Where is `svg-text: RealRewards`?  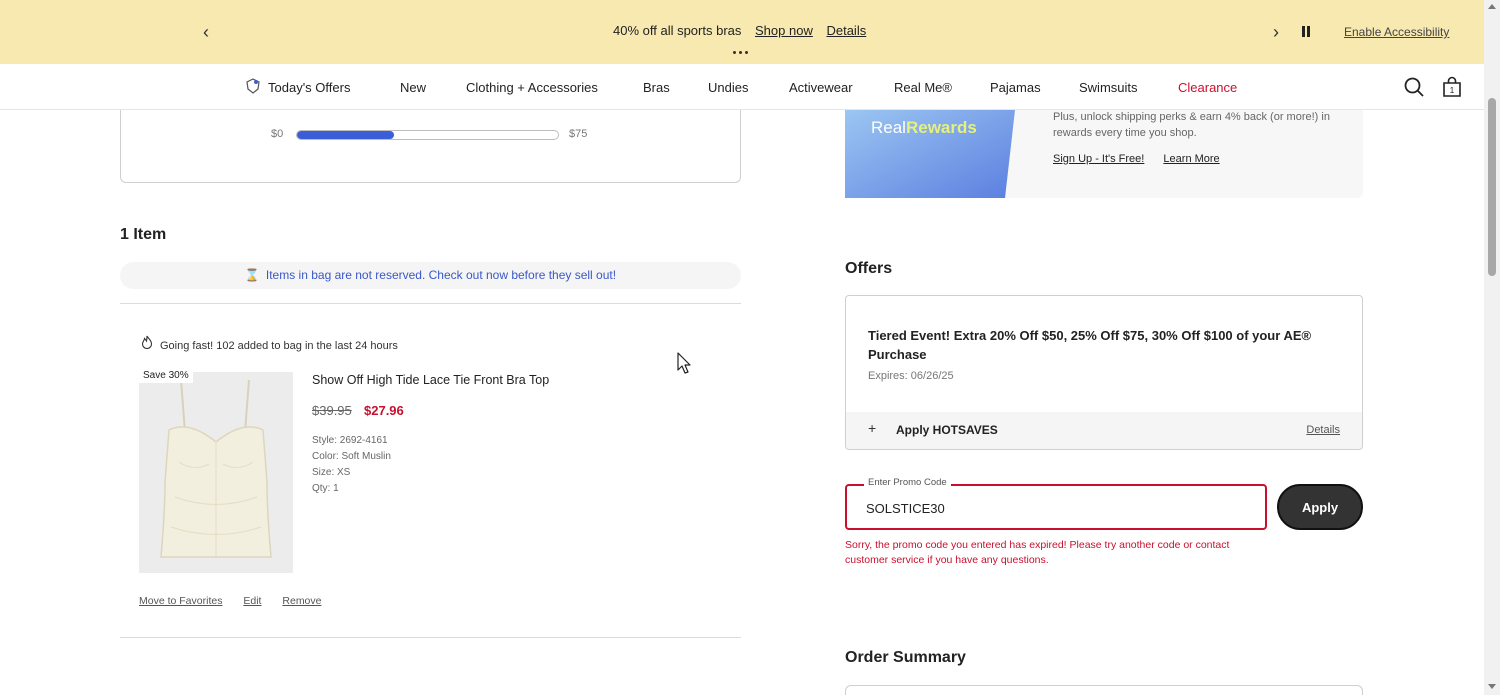 svg-text: RealRewards is located at coordinates (924, 127).